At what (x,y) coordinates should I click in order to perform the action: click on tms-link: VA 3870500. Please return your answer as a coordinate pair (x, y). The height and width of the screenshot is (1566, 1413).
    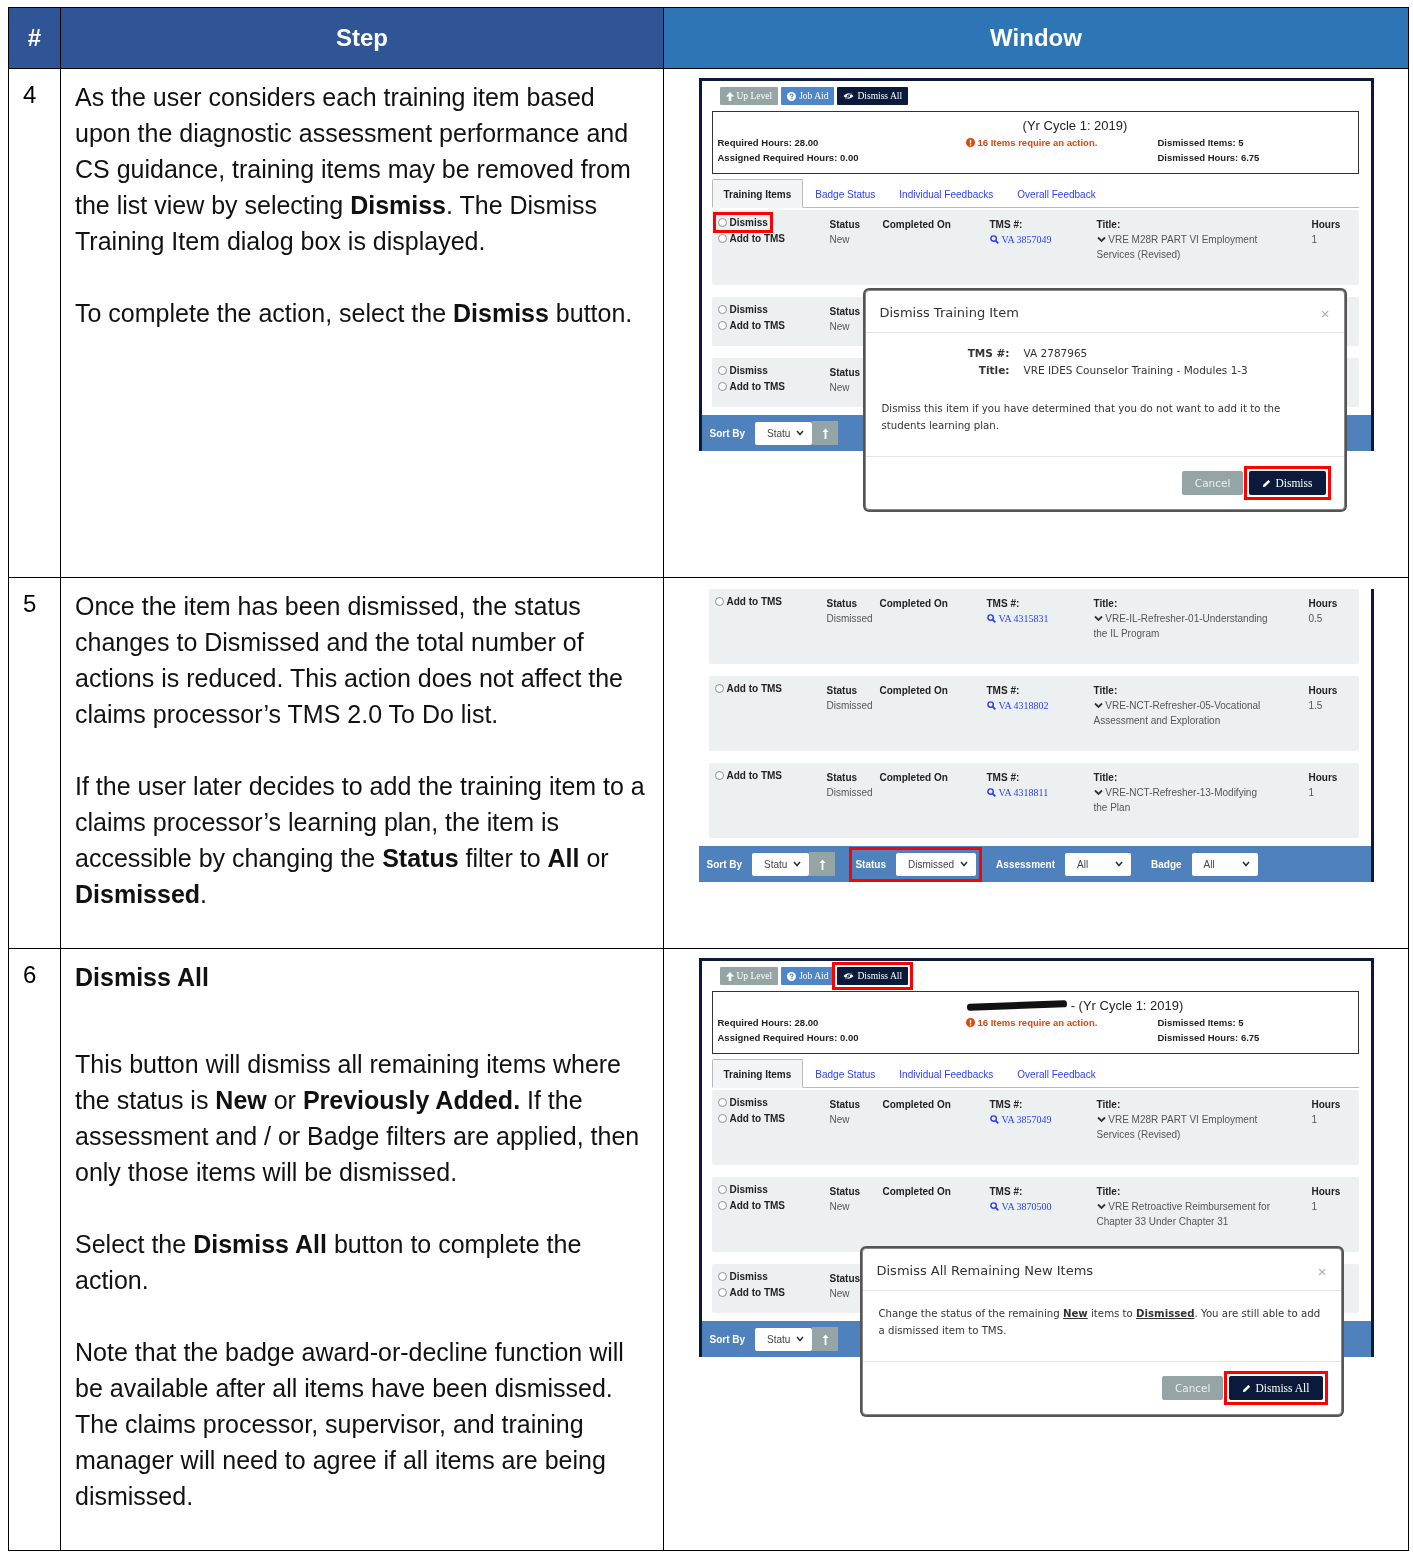
    Looking at the image, I should click on (1043, 1206).